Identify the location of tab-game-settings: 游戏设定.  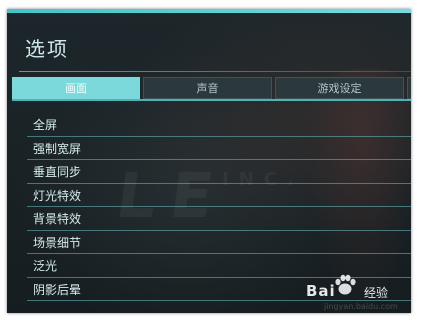
(339, 88).